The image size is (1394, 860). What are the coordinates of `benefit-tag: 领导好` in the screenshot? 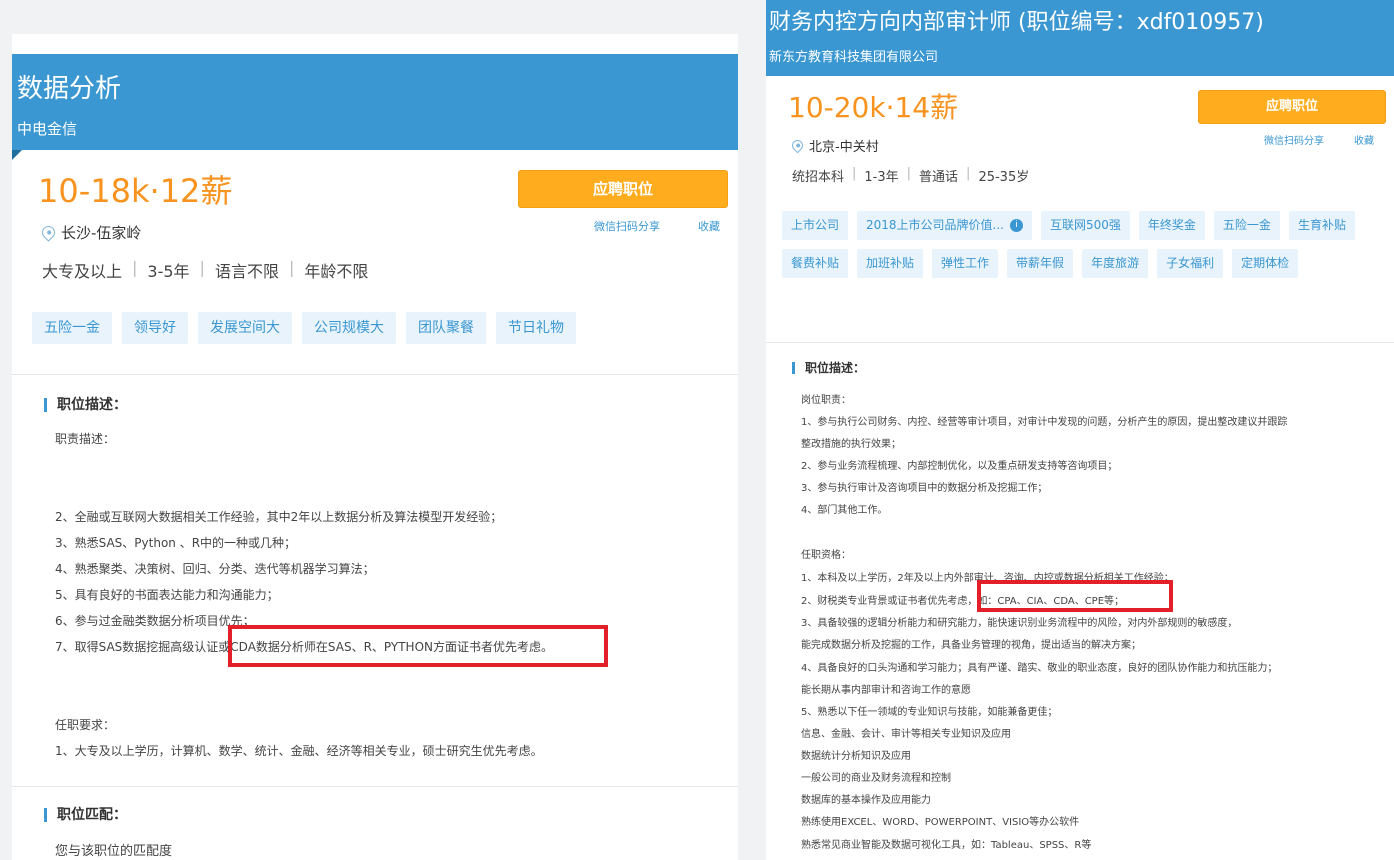 It's located at (155, 328).